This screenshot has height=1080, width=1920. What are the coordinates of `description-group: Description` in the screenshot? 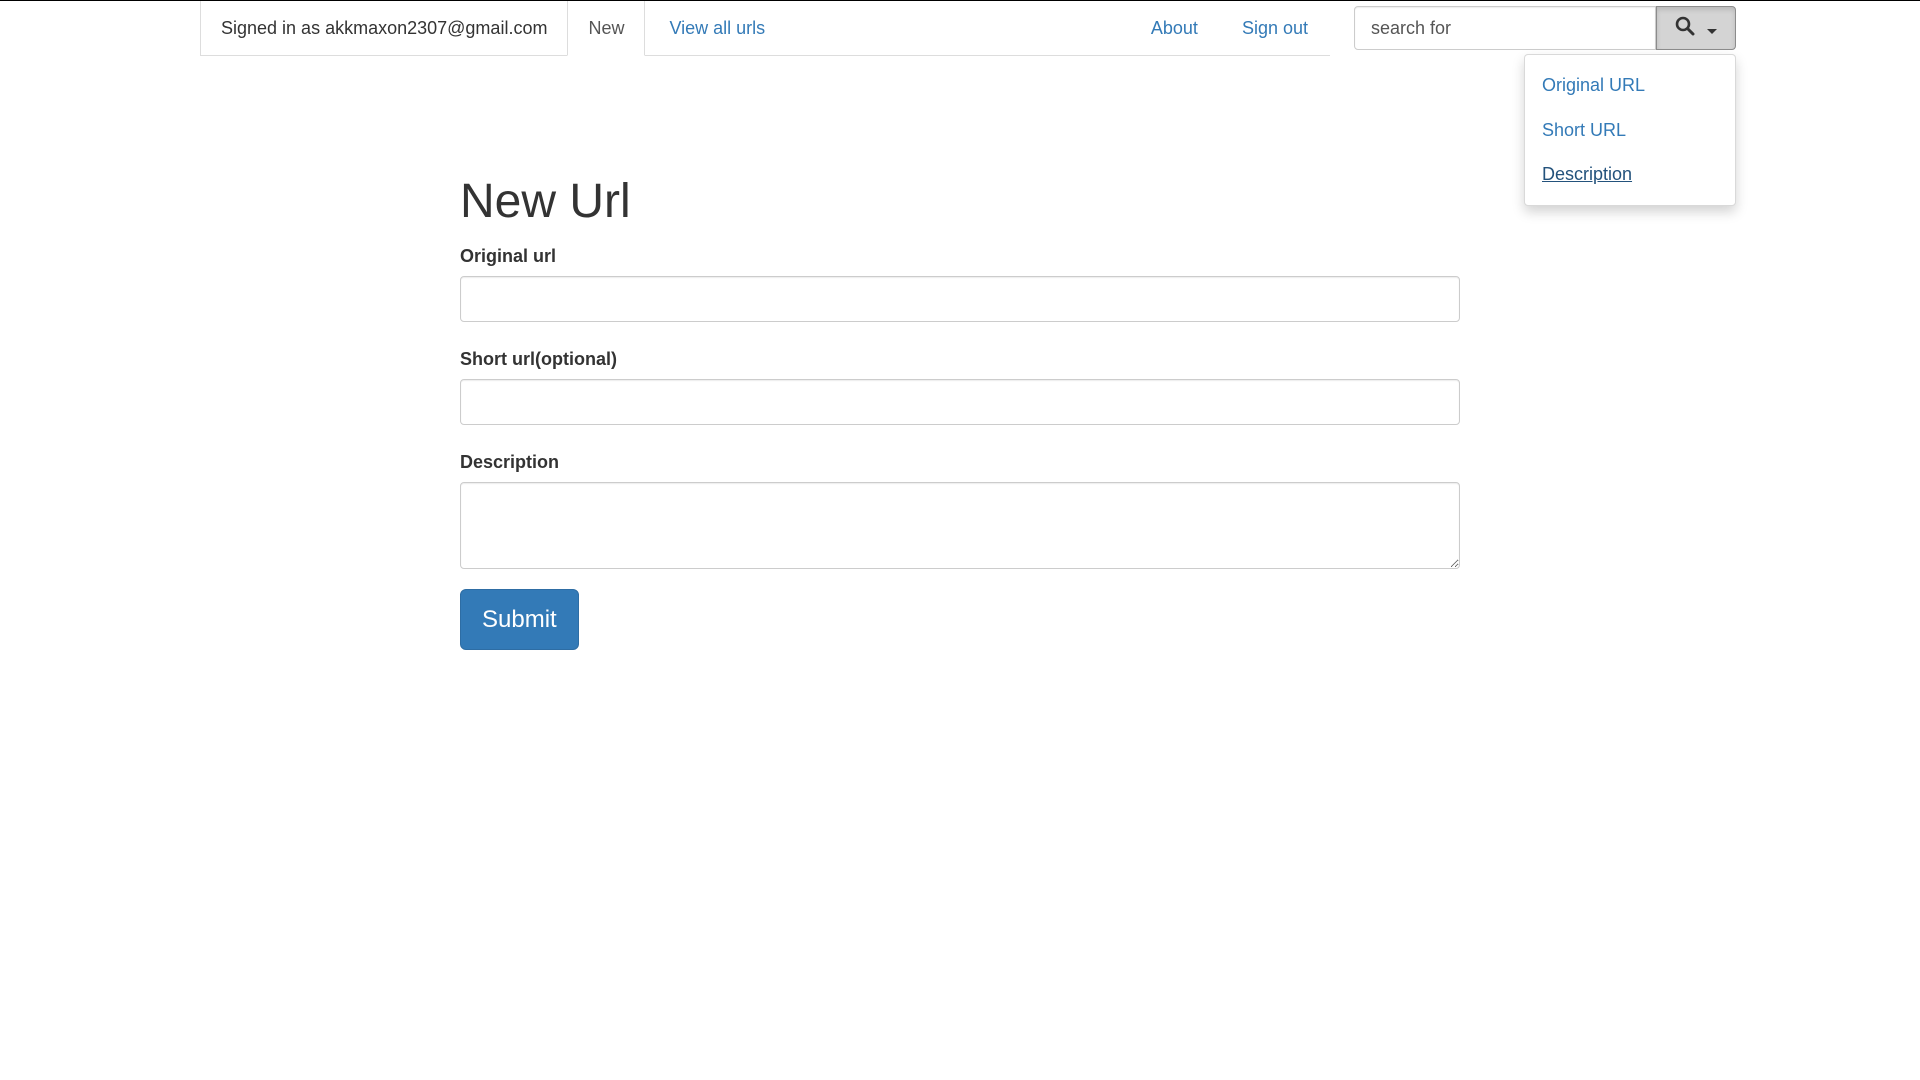 It's located at (960, 509).